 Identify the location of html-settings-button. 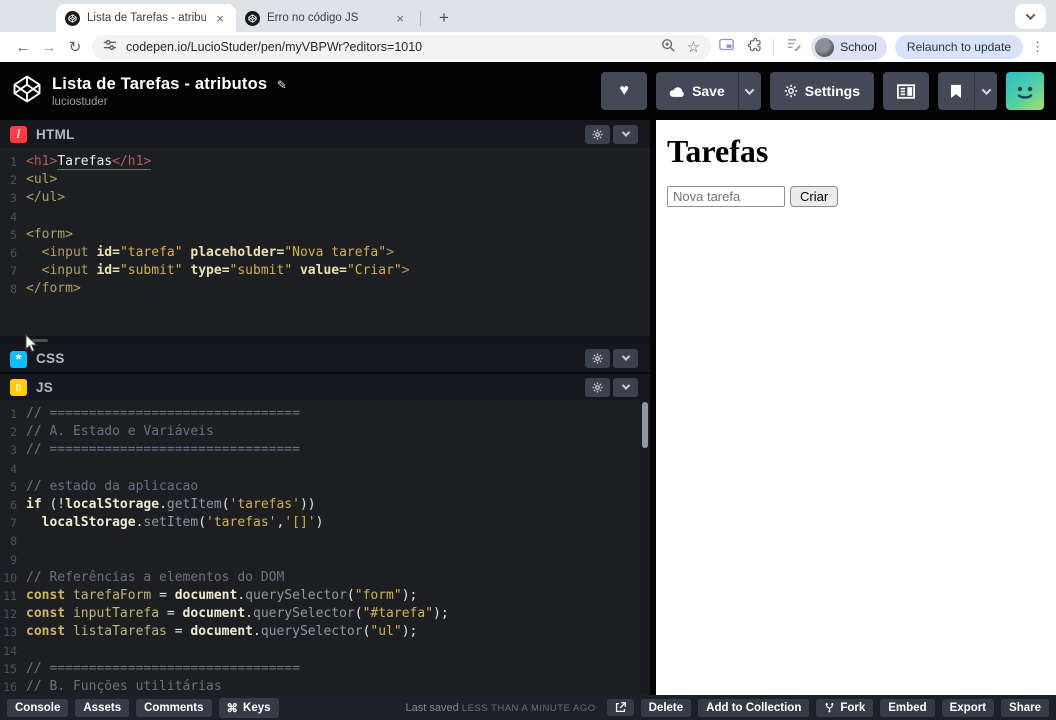
(597, 134).